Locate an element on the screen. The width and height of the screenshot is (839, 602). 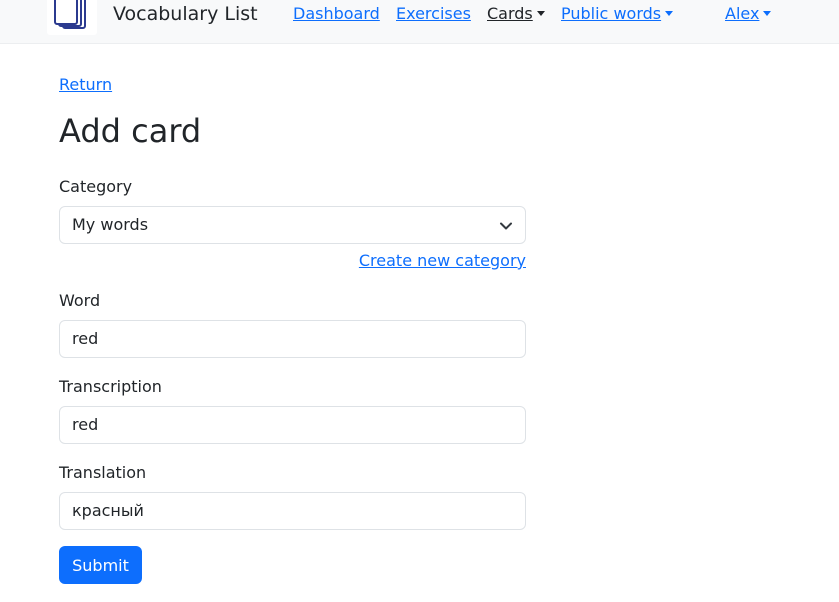
create-category-link: Create new category is located at coordinates (442, 261).